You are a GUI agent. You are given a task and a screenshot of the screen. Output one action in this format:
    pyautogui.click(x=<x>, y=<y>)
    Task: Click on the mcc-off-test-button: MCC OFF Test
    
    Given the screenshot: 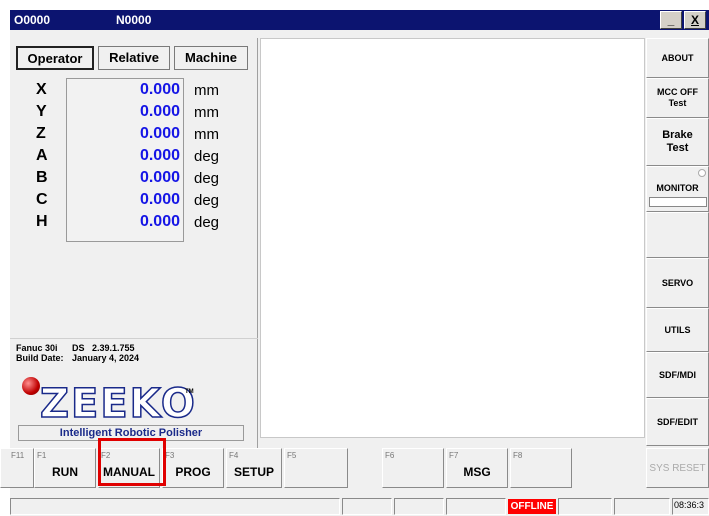 What is the action you would take?
    pyautogui.click(x=677, y=98)
    